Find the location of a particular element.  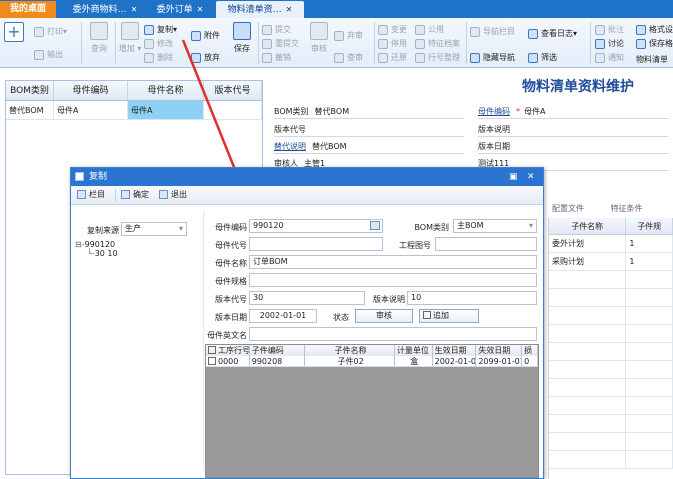

version-field: 30 is located at coordinates (307, 298).